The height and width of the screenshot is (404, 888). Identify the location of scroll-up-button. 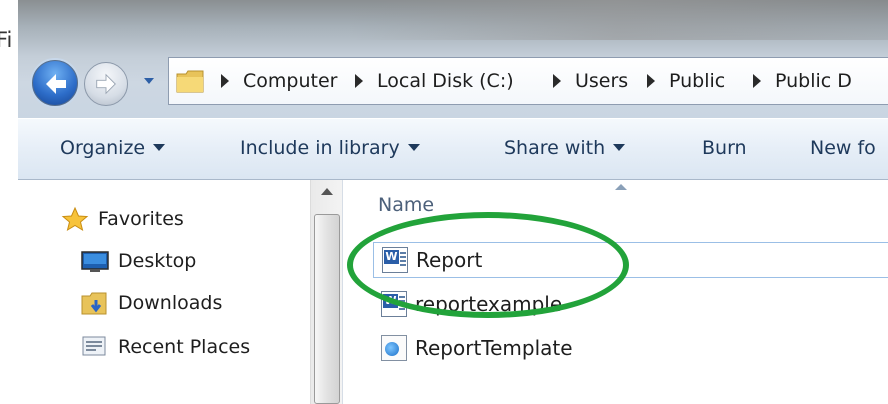
(327, 192).